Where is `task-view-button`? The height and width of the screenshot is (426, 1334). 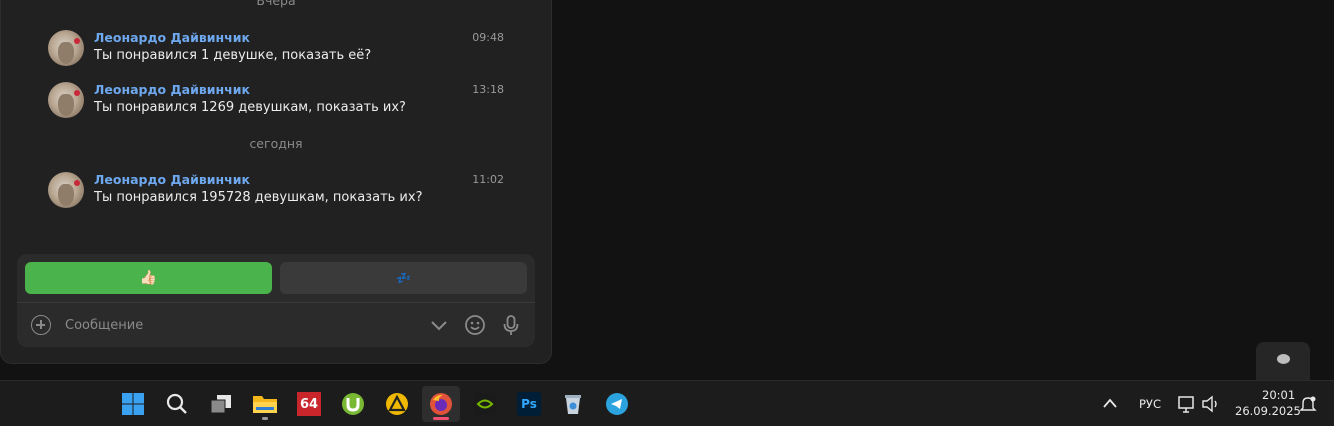 task-view-button is located at coordinates (221, 404).